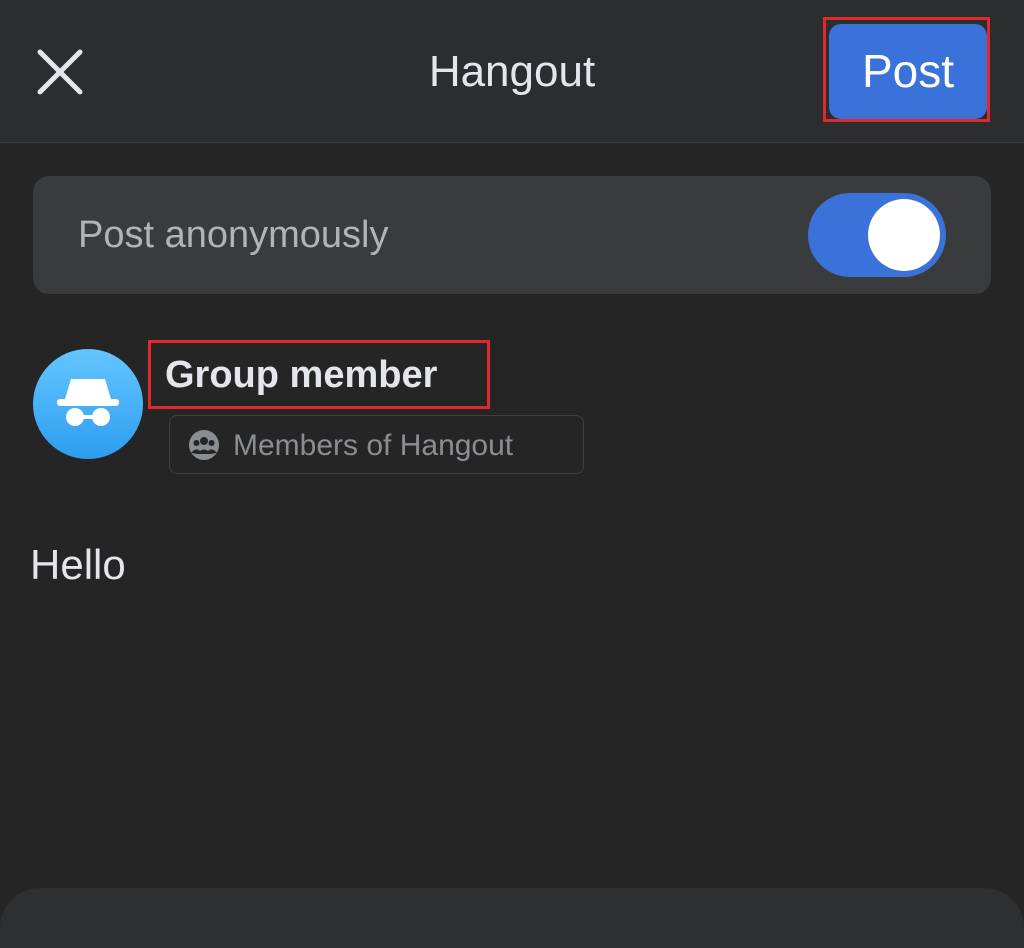 The width and height of the screenshot is (1024, 948). I want to click on post-anonymously-row: Post anonymously, so click(512, 235).